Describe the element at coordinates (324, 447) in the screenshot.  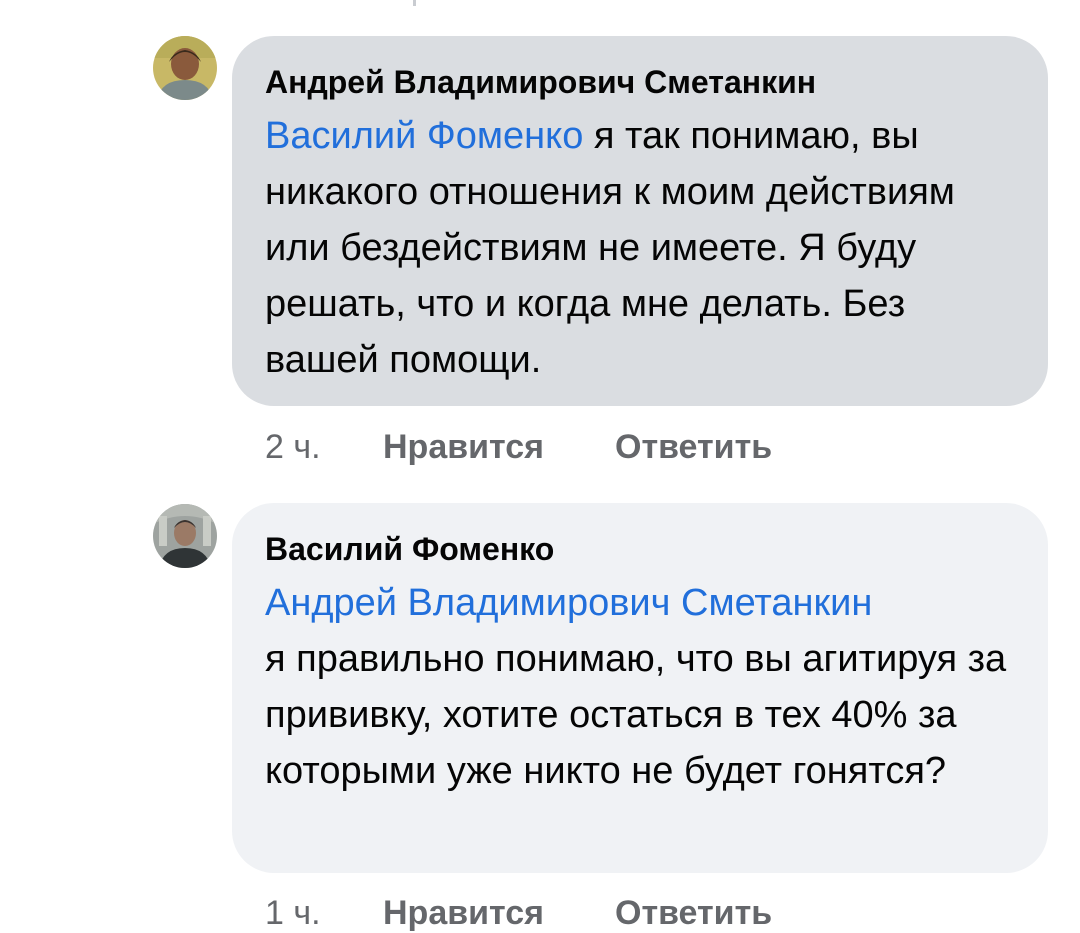
I see `timestamp: 2 ч.` at that location.